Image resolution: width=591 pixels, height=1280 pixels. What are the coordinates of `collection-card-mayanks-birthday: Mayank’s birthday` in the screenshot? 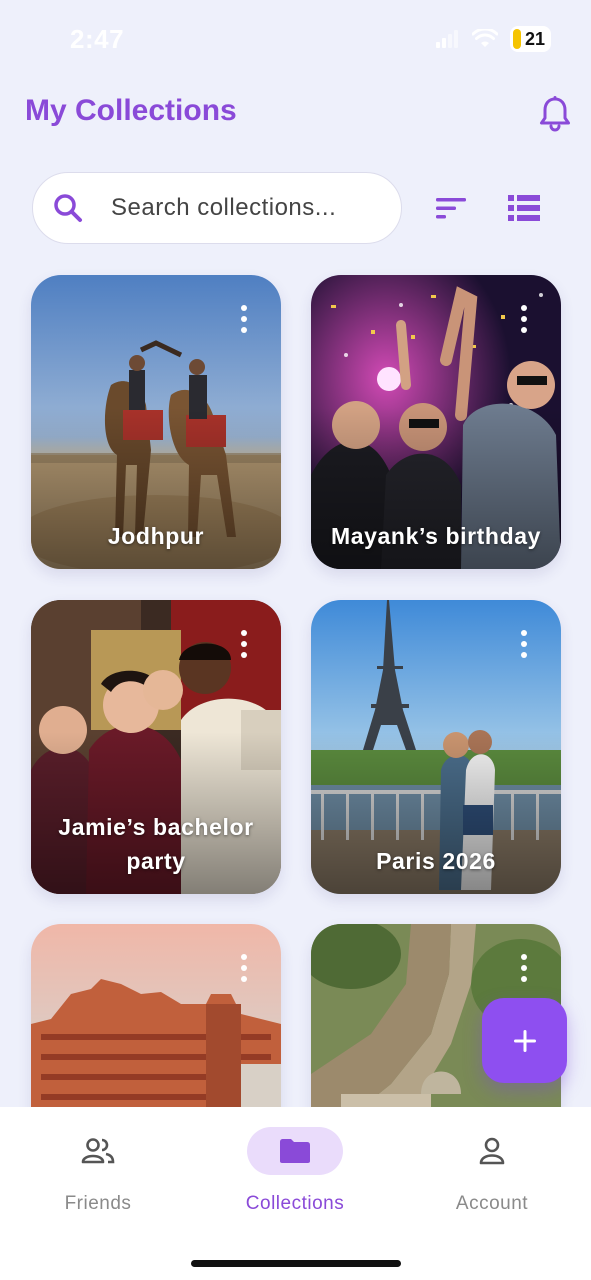 It's located at (436, 422).